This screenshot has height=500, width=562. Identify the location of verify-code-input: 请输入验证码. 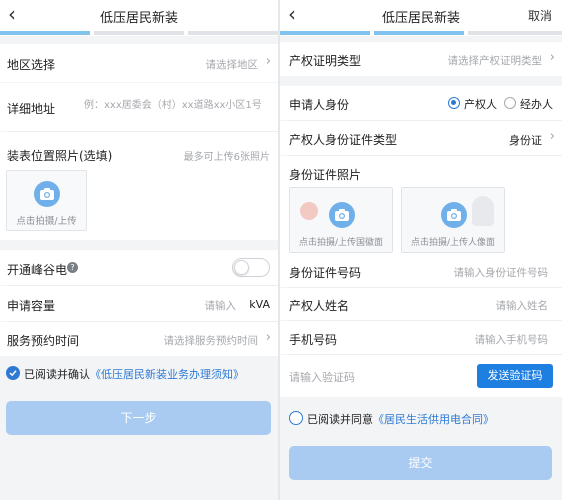
(322, 377).